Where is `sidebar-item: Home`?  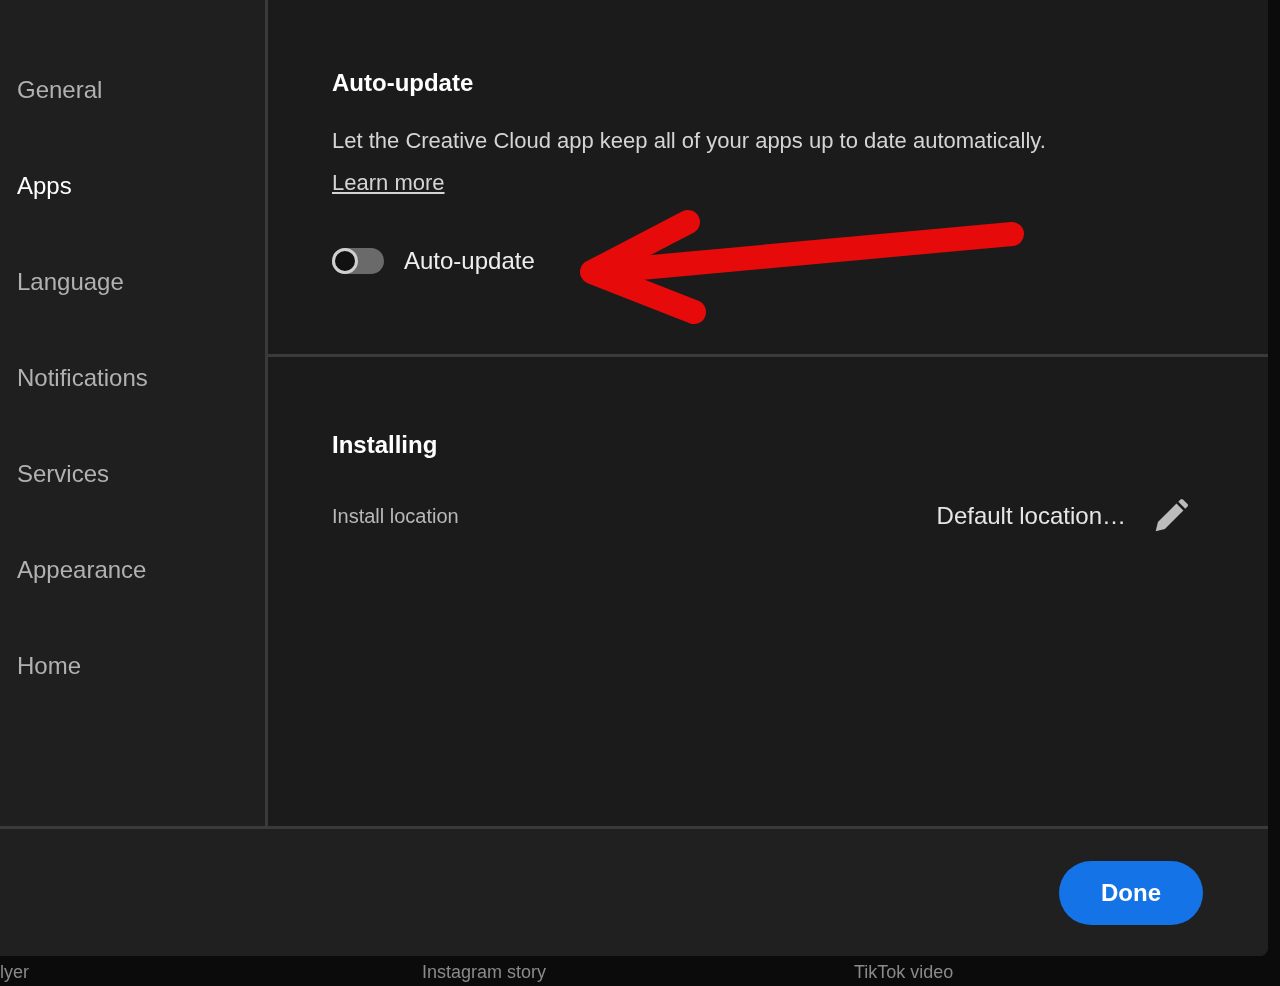 sidebar-item: Home is located at coordinates (49, 666).